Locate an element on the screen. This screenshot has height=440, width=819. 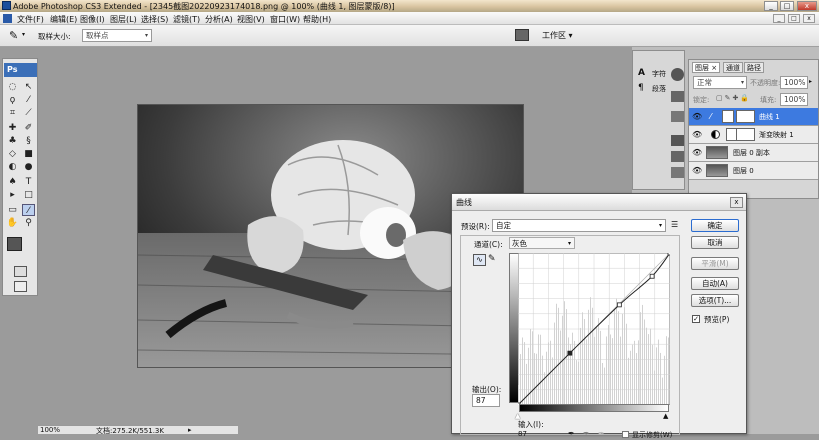
sample-size-select: 取样点 ▾ is located at coordinates (117, 35).